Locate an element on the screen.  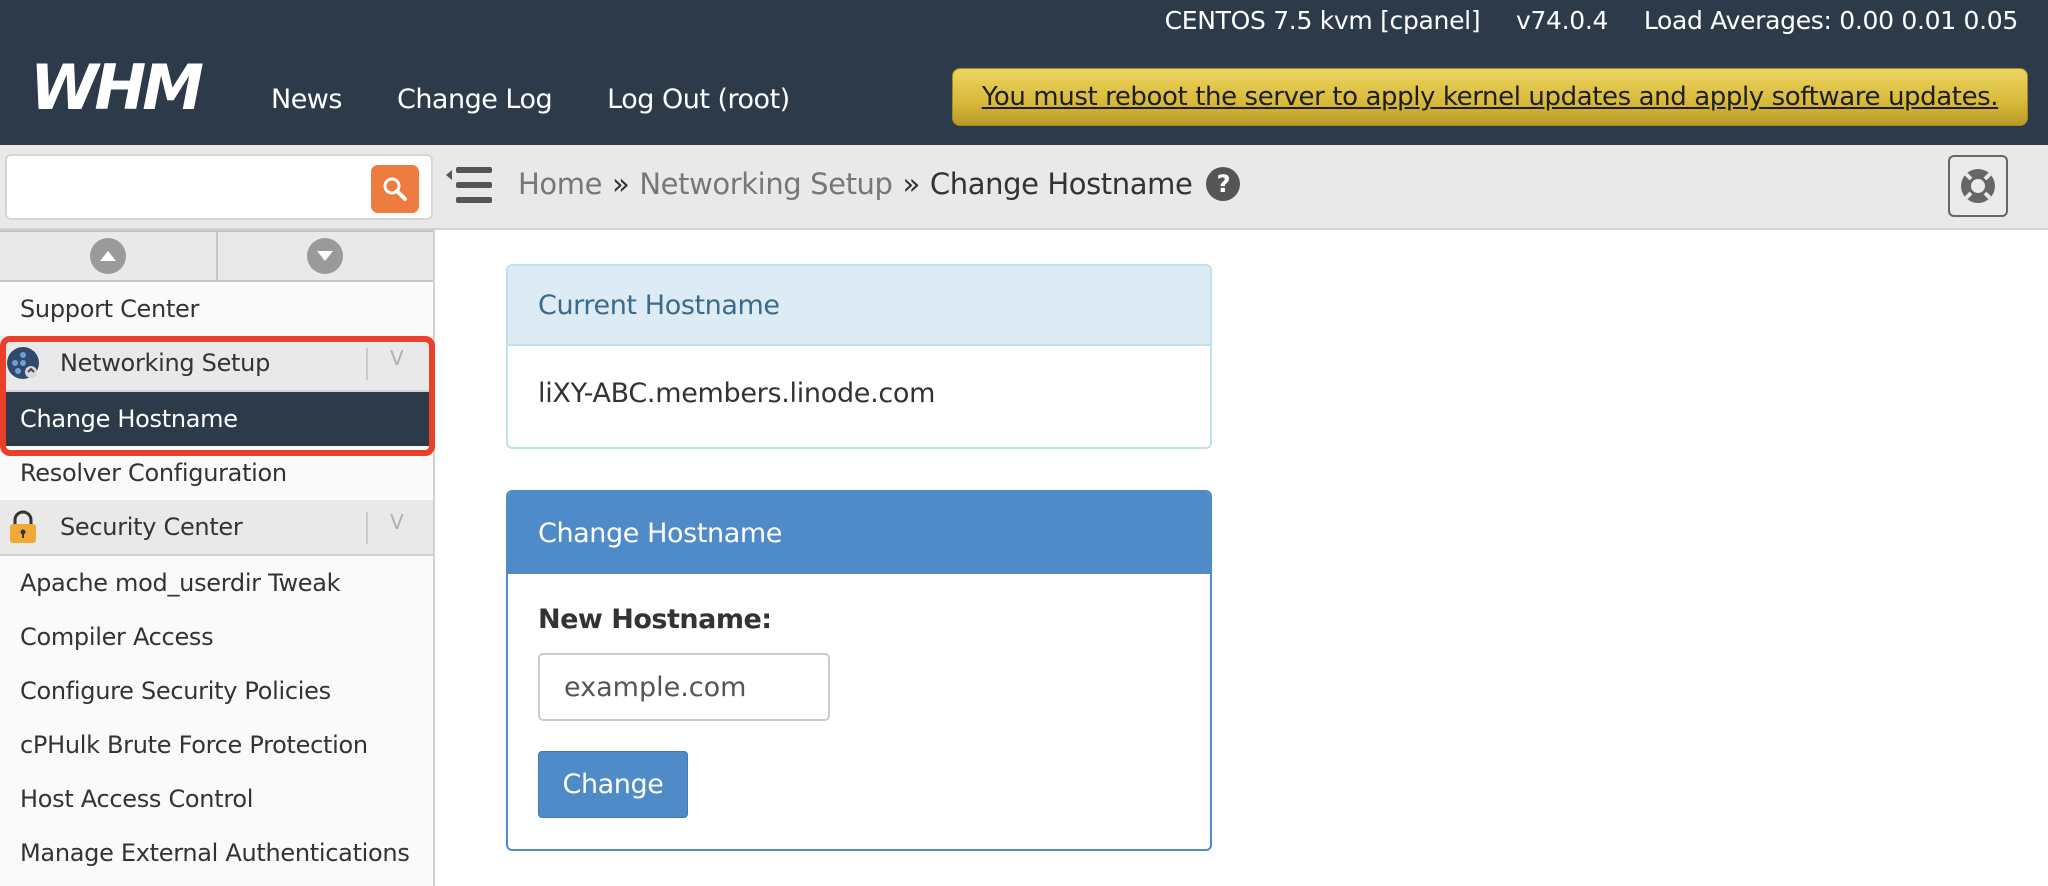
support-button is located at coordinates (1978, 186).